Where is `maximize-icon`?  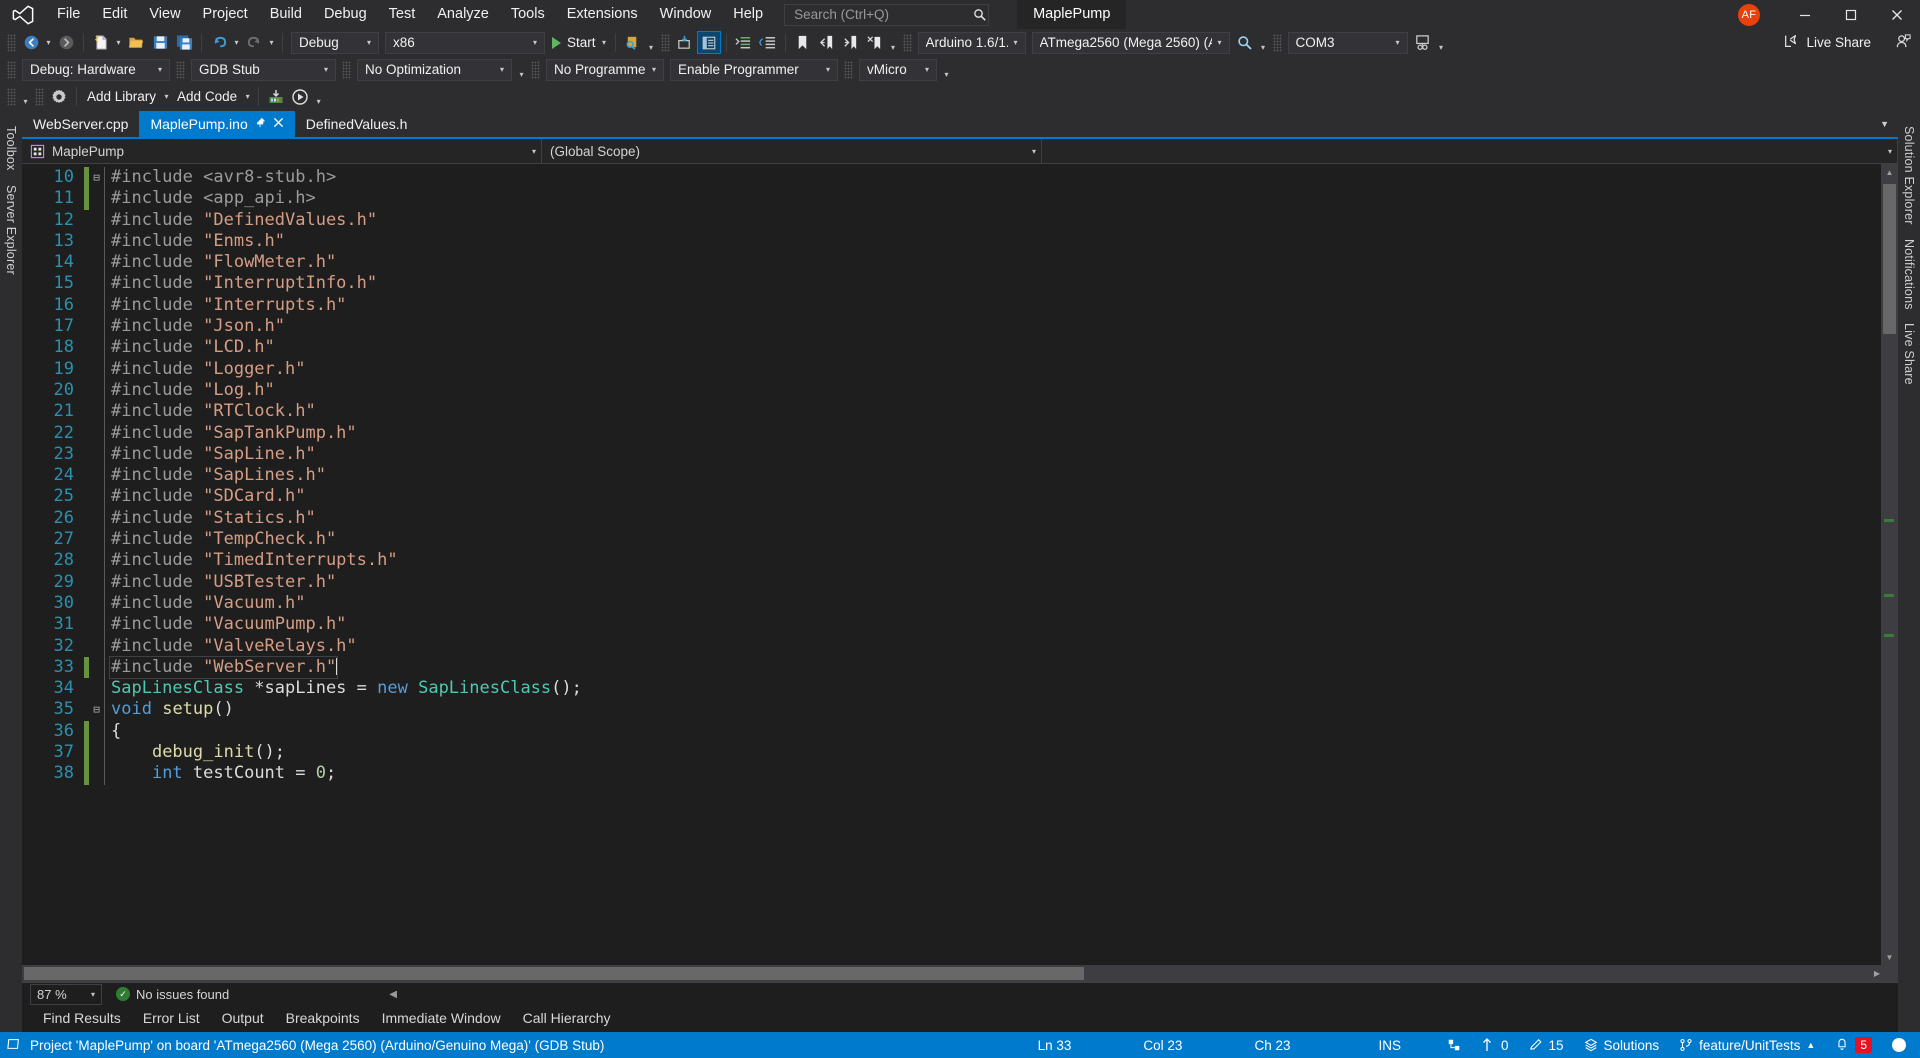
maximize-icon is located at coordinates (1851, 14).